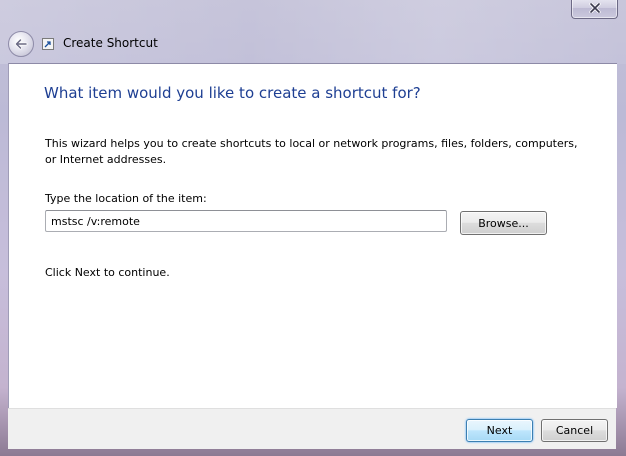  I want to click on continue-hint: Click Next to continue., so click(107, 272).